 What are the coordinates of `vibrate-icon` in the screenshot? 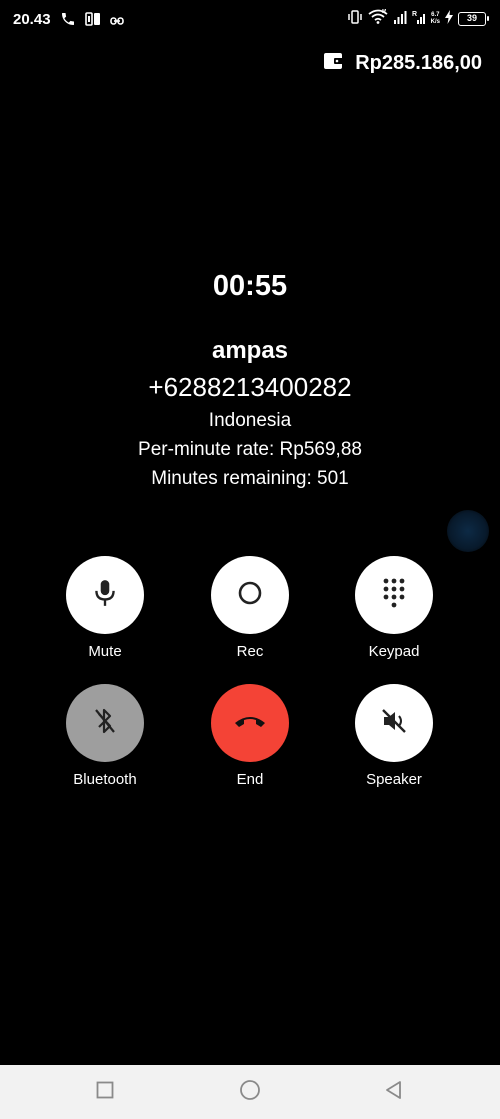 It's located at (355, 19).